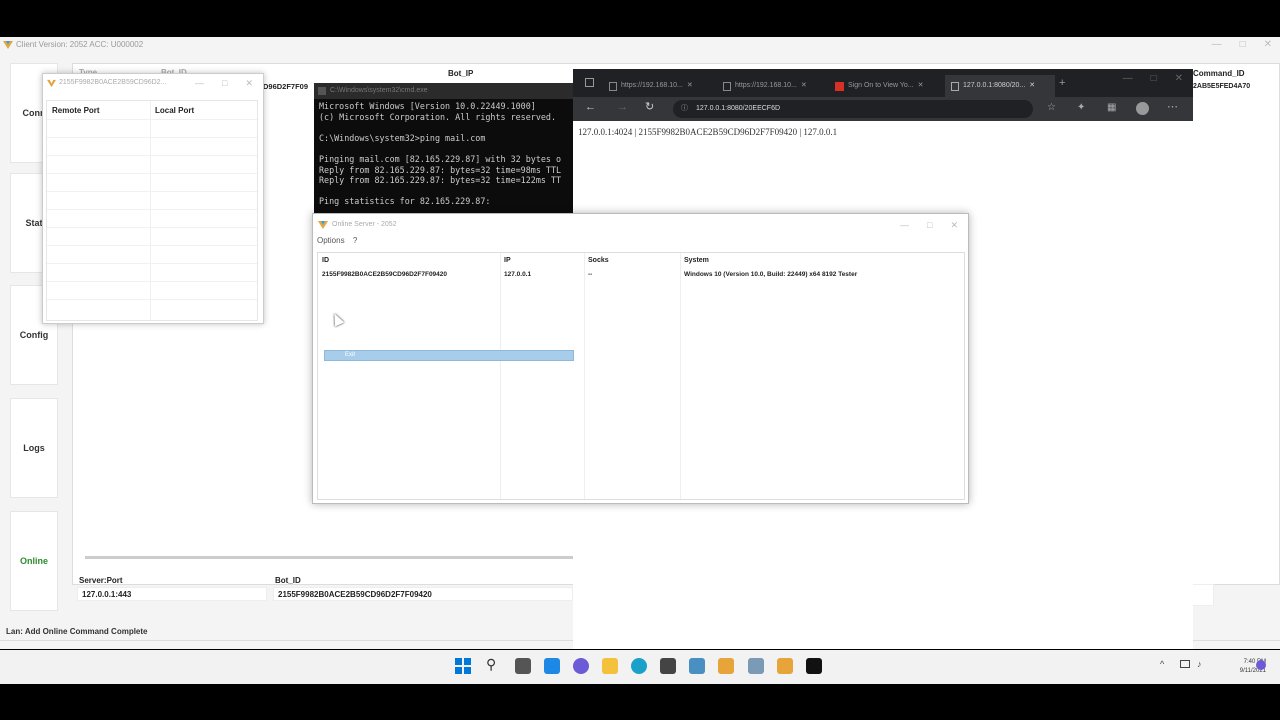 The image size is (1280, 720). I want to click on ports-list: Remote Port Local Port, so click(152, 210).